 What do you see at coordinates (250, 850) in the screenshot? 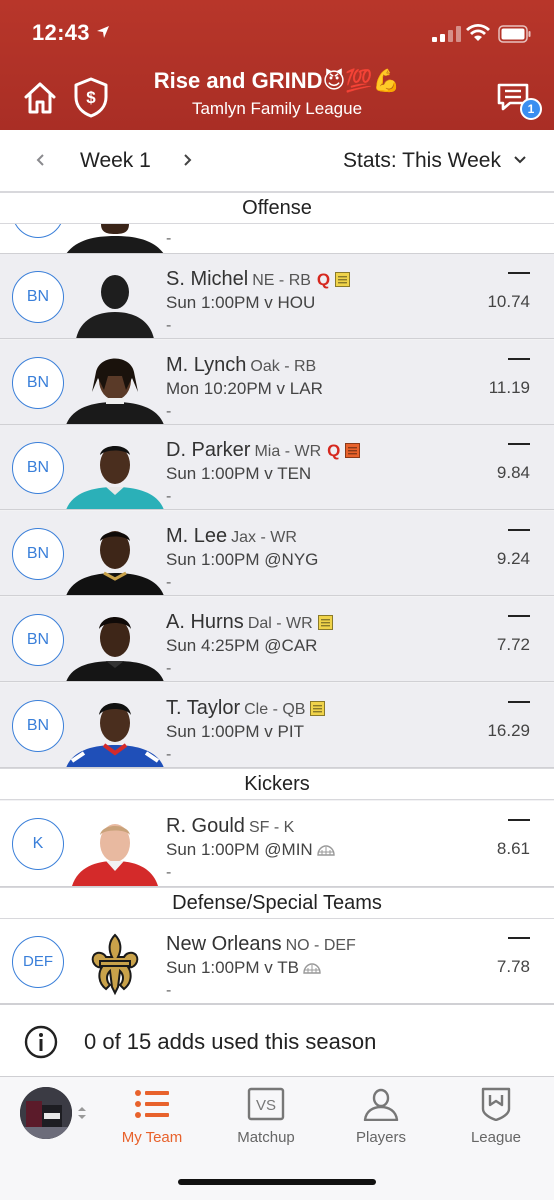
I see `game-info: Sun 1:00PM @MIN` at bounding box center [250, 850].